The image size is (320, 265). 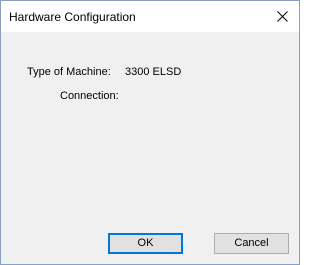 What do you see at coordinates (89, 96) in the screenshot?
I see `connection-label: Connection:` at bounding box center [89, 96].